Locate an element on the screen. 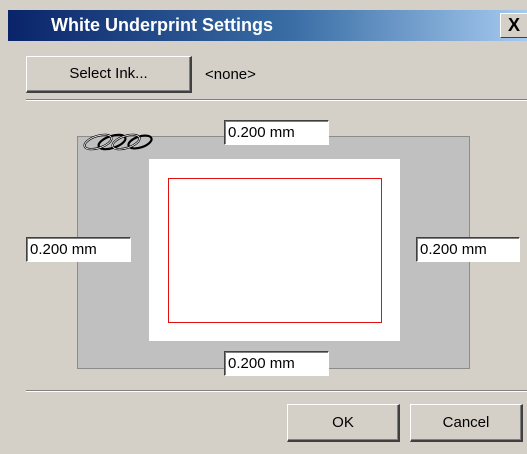 The height and width of the screenshot is (454, 527). chain-link-icon is located at coordinates (117, 142).